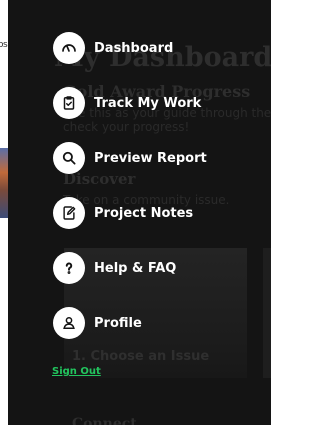  I want to click on underlying-page-line: check your progress!, so click(126, 127).